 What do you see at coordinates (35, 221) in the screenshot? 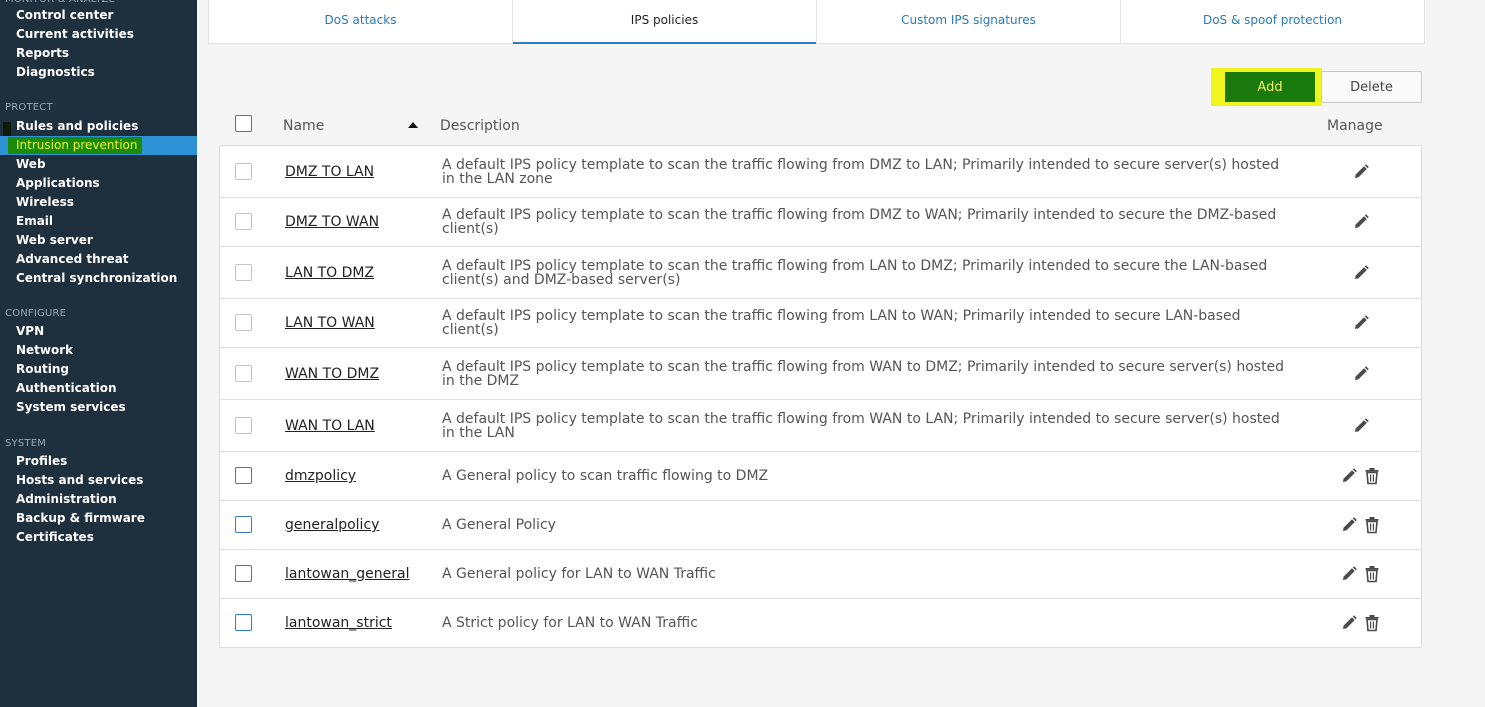
I see `sidebar-item-label: Email` at bounding box center [35, 221].